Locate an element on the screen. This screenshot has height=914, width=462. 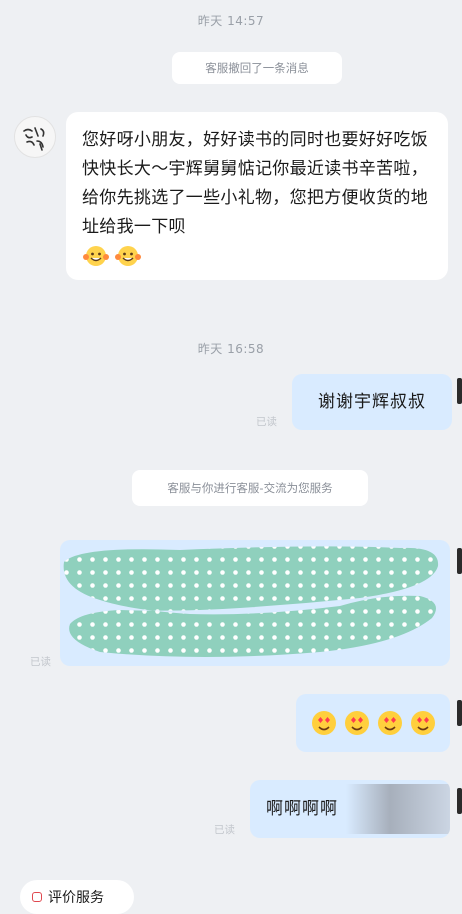
blur-overlay is located at coordinates (398, 809).